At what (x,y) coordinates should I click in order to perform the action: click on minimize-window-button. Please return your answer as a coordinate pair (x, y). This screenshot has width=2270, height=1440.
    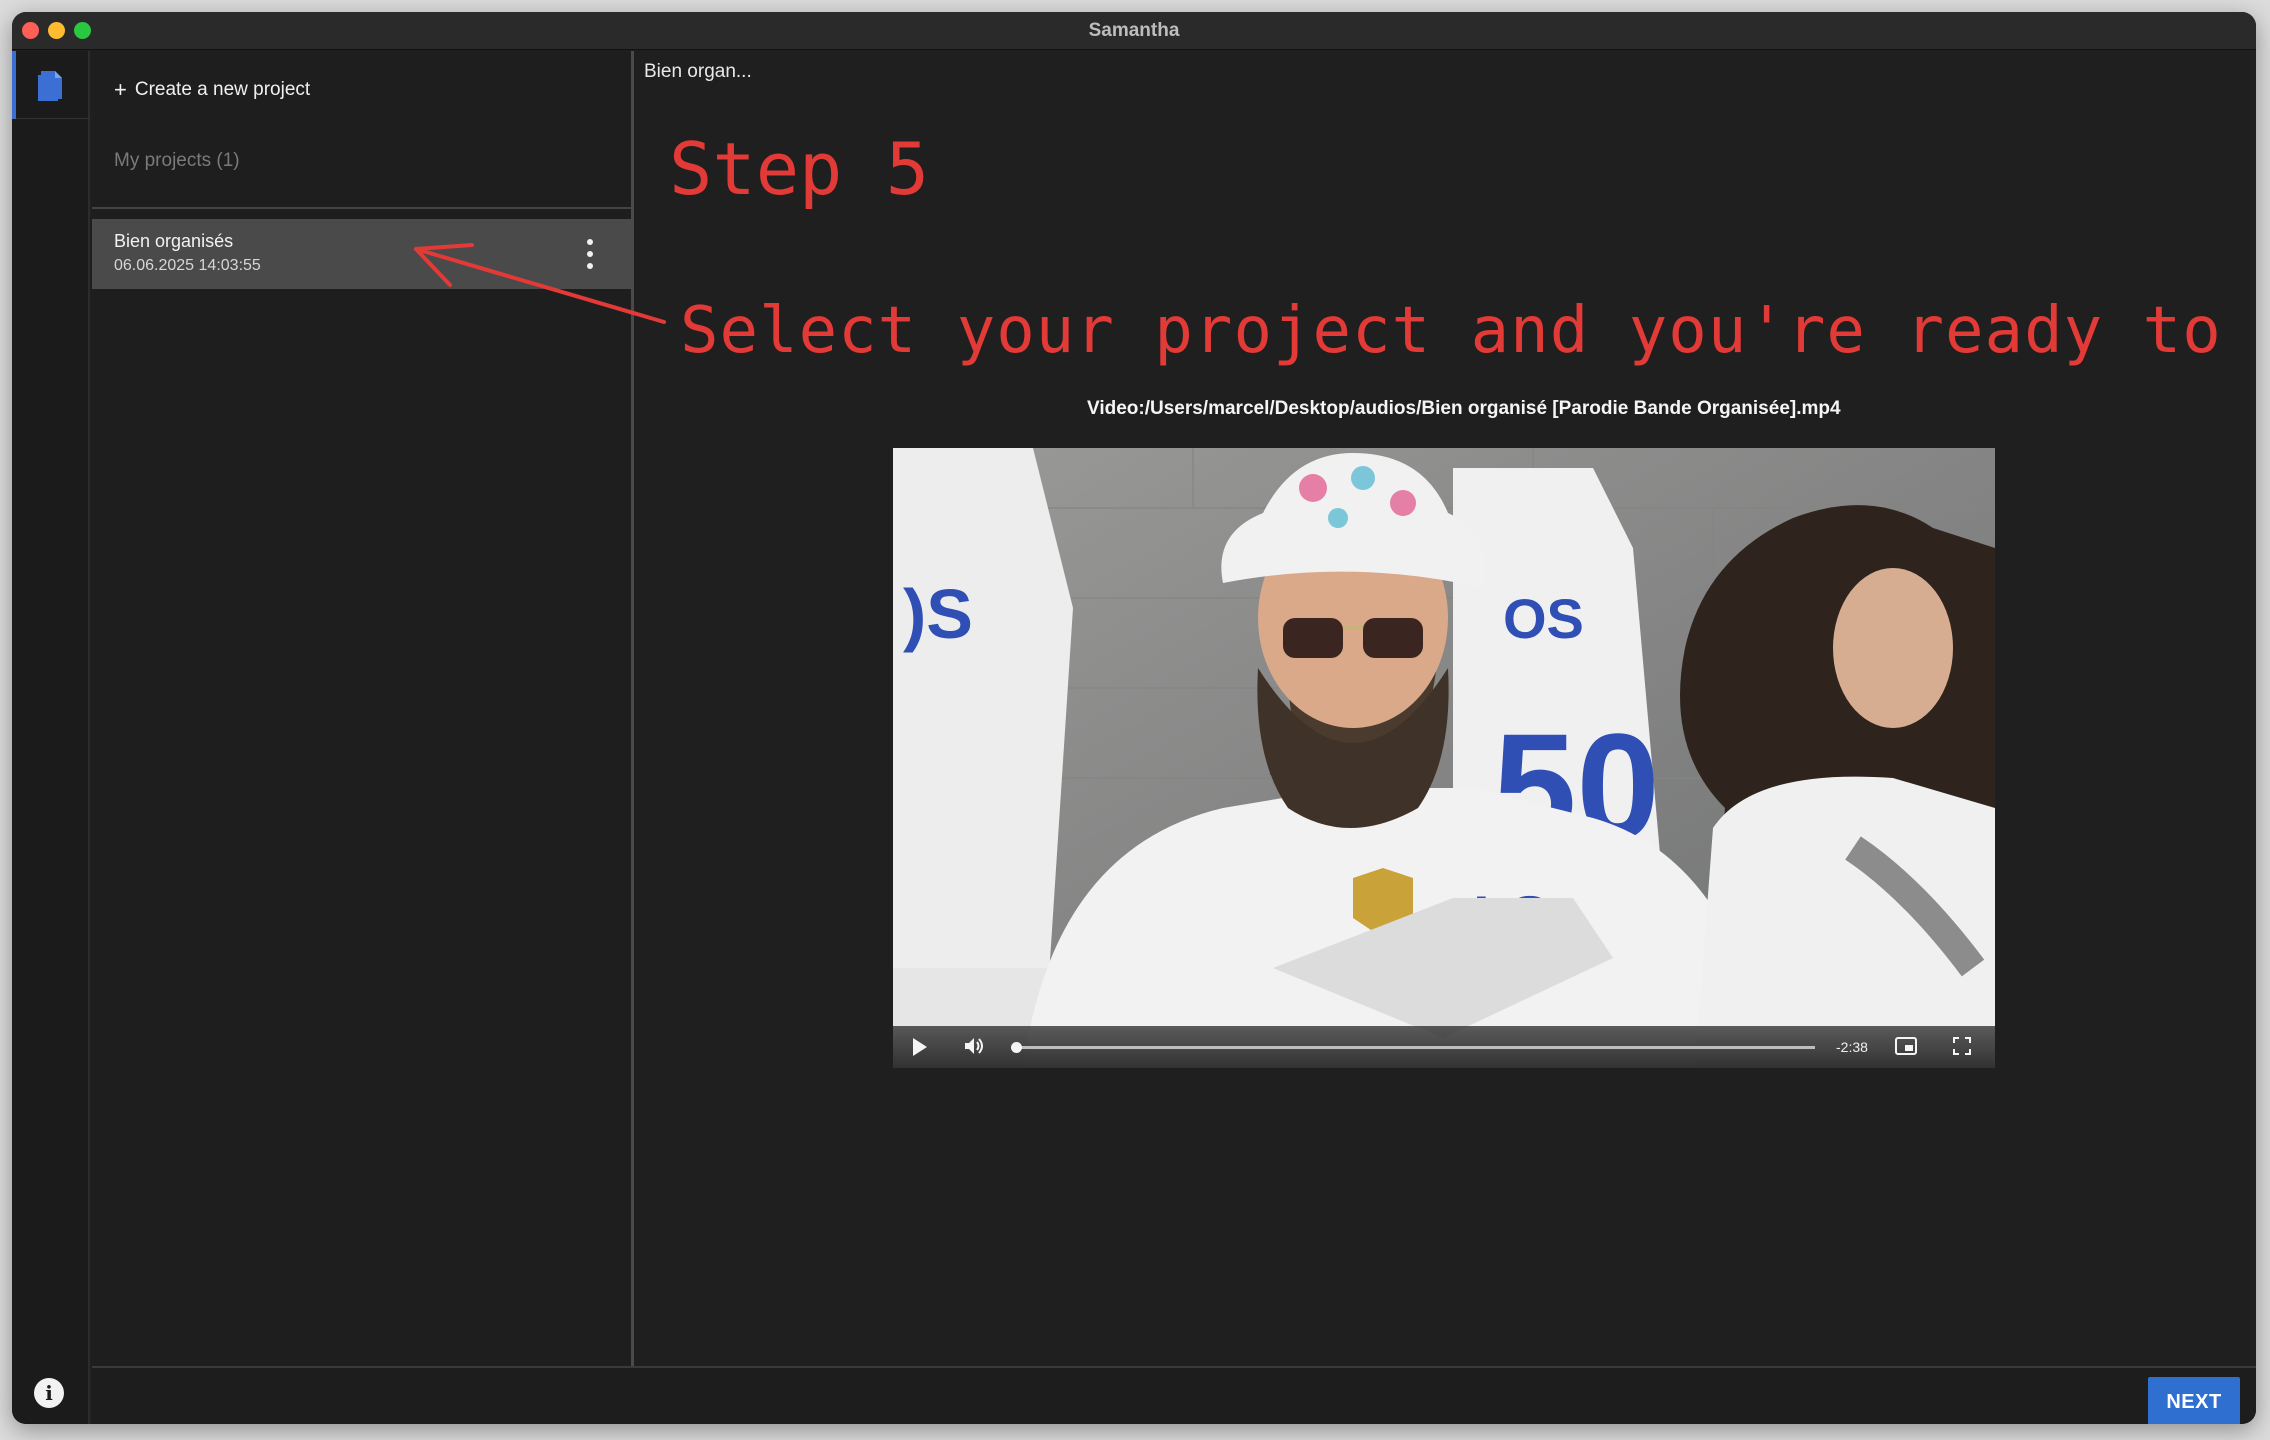
    Looking at the image, I should click on (56, 30).